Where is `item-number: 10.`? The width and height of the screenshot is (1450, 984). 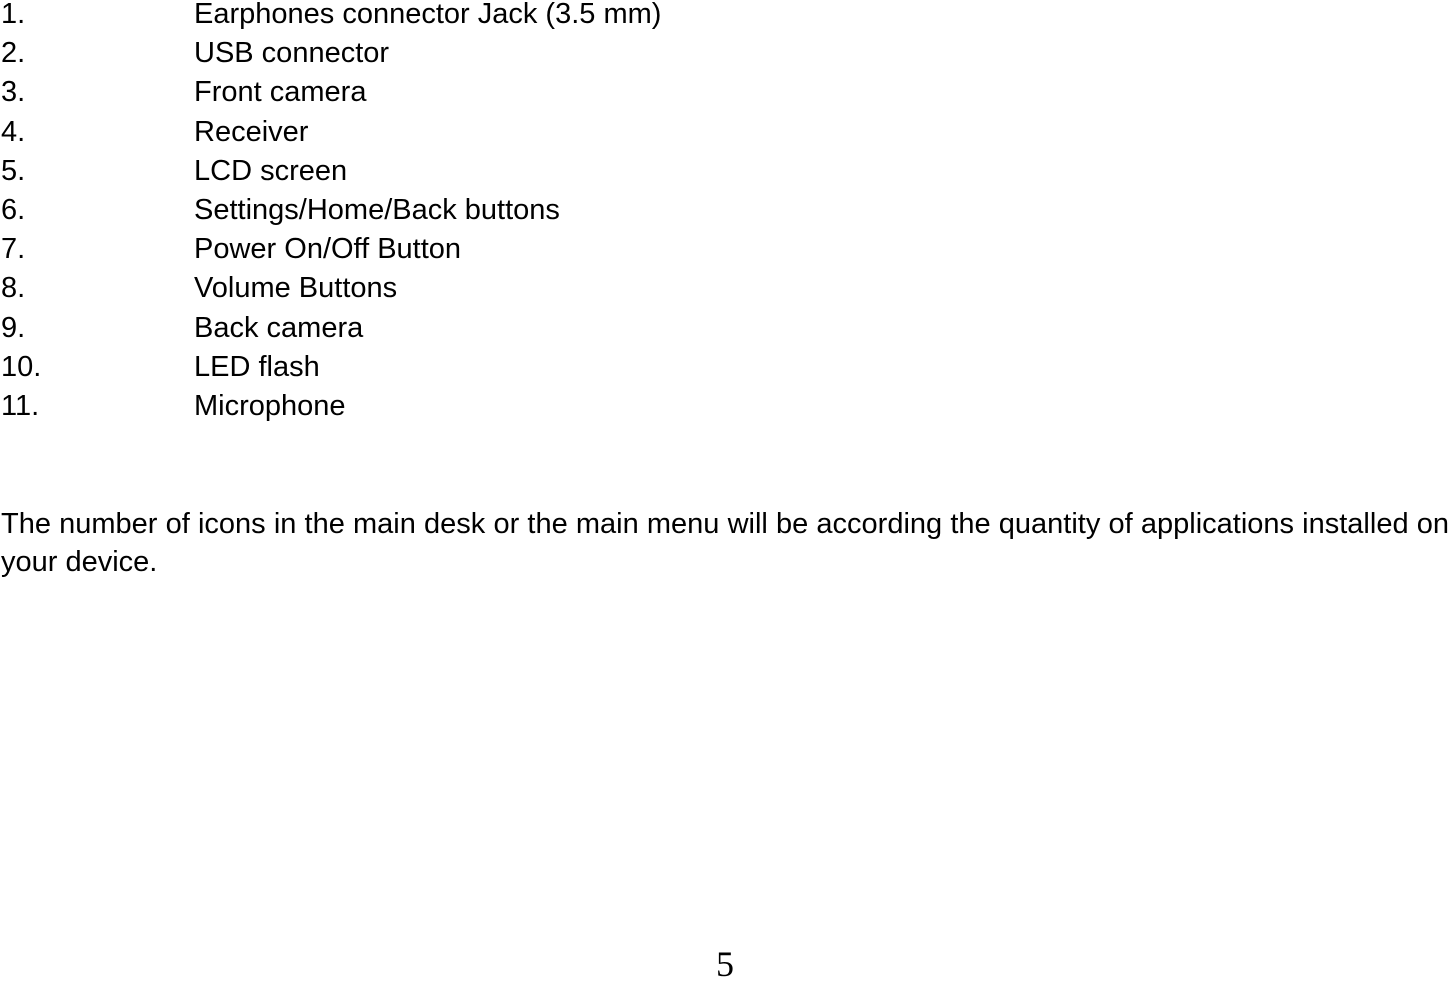
item-number: 10. is located at coordinates (21, 366).